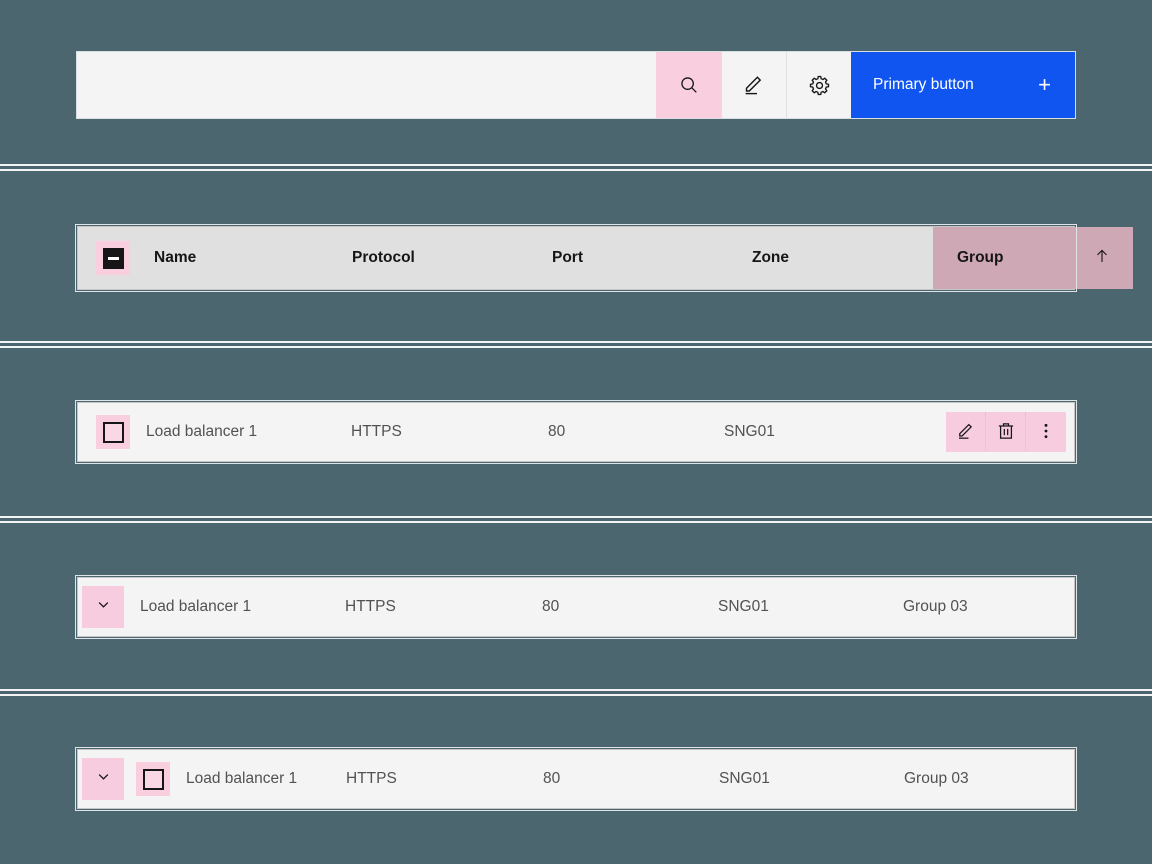 This screenshot has width=1152, height=864. What do you see at coordinates (567, 257) in the screenshot?
I see `column-header-port-label: Port` at bounding box center [567, 257].